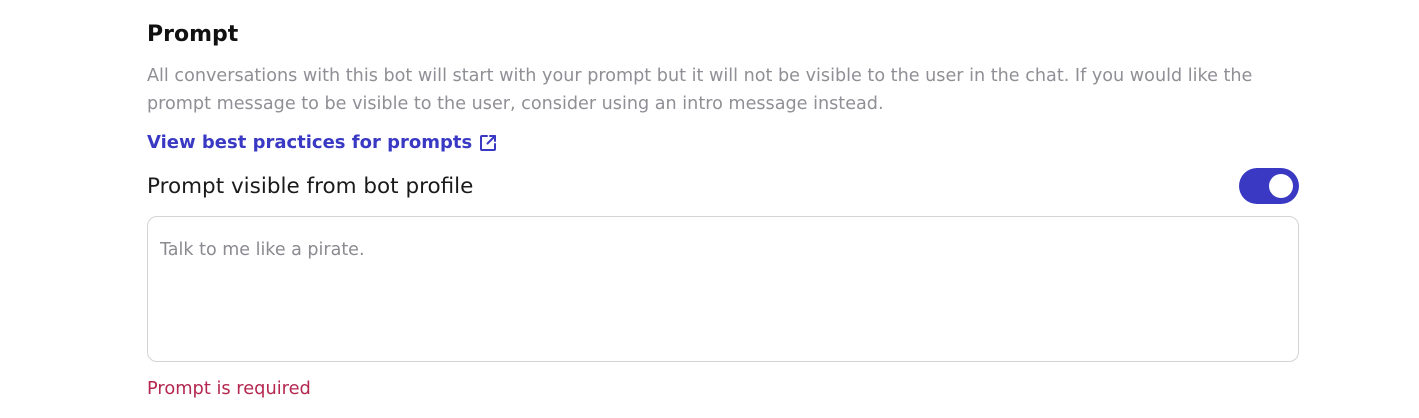  What do you see at coordinates (229, 388) in the screenshot?
I see `prompt-error-message: Prompt is required` at bounding box center [229, 388].